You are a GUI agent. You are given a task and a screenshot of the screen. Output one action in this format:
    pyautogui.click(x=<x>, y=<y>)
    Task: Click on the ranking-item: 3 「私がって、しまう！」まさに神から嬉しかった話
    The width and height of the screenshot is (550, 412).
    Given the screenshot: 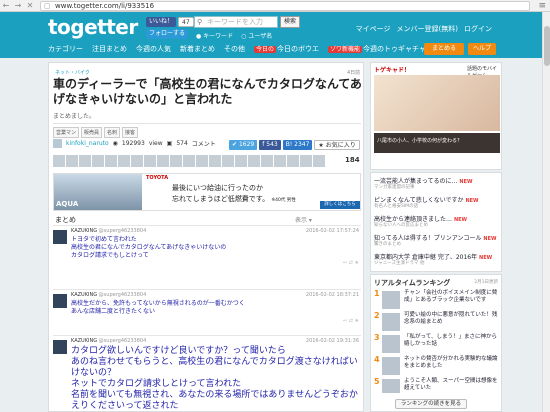 What is the action you would take?
    pyautogui.click(x=437, y=345)
    